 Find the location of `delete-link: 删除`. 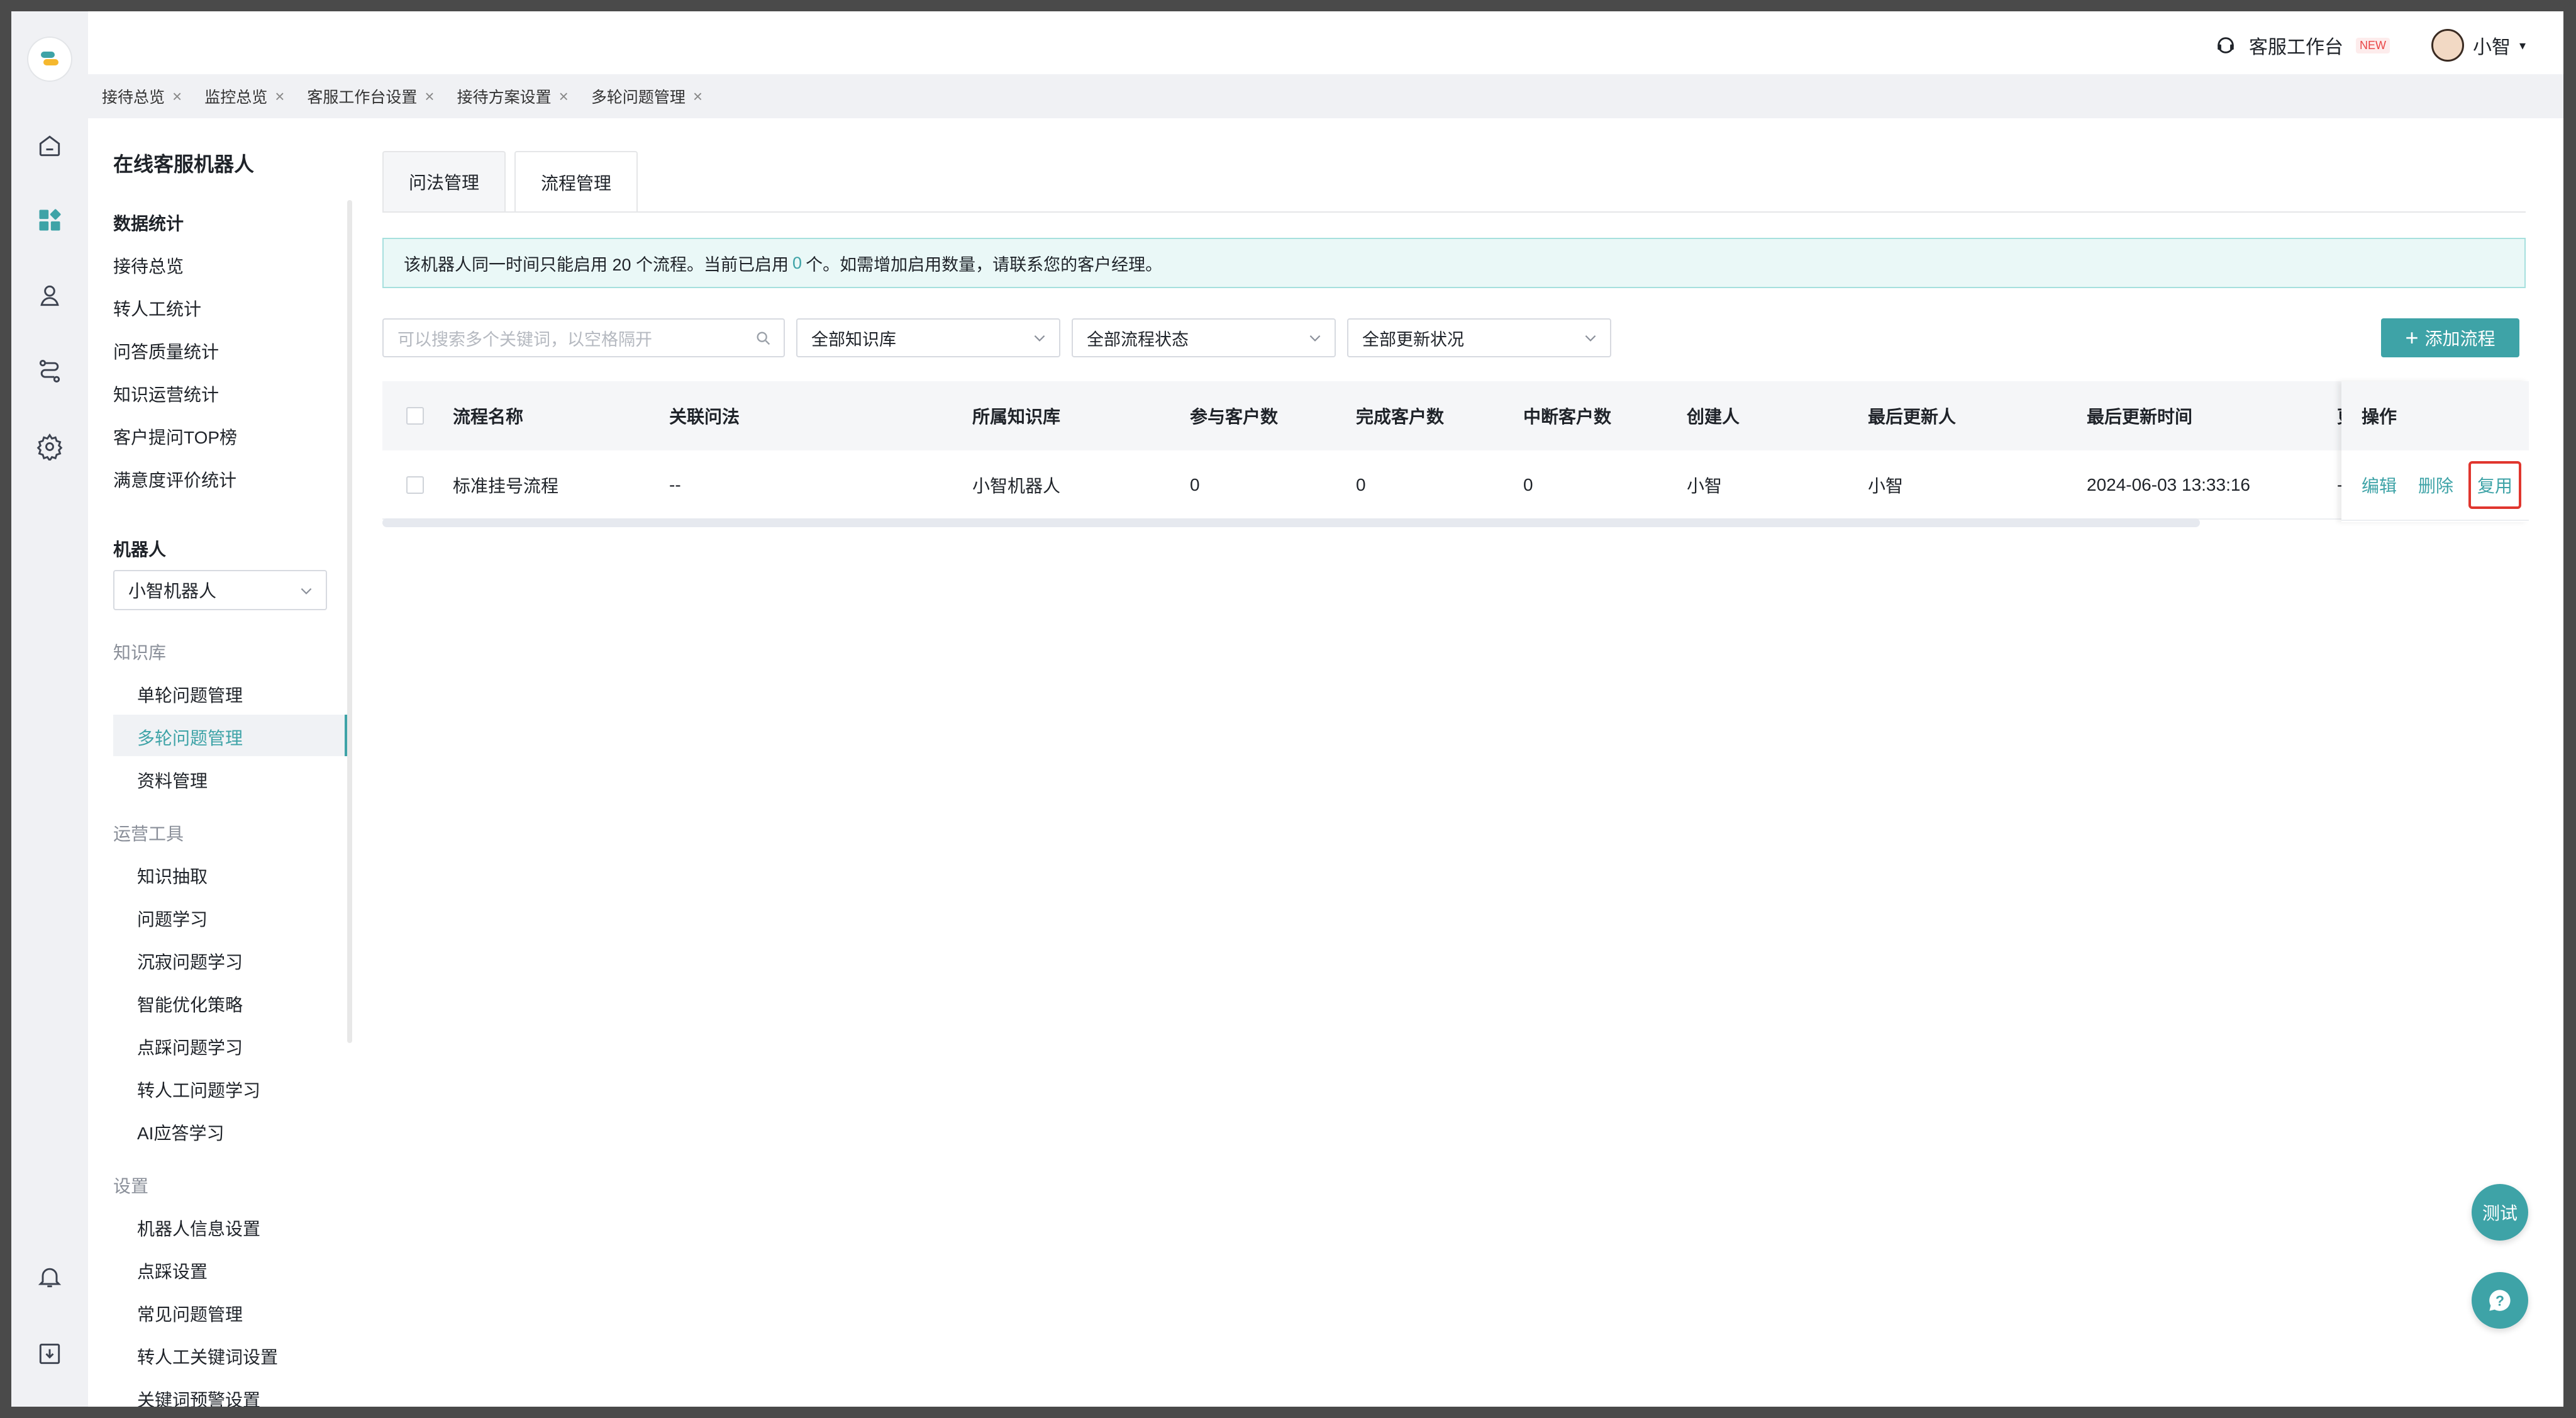

delete-link: 删除 is located at coordinates (2435, 485).